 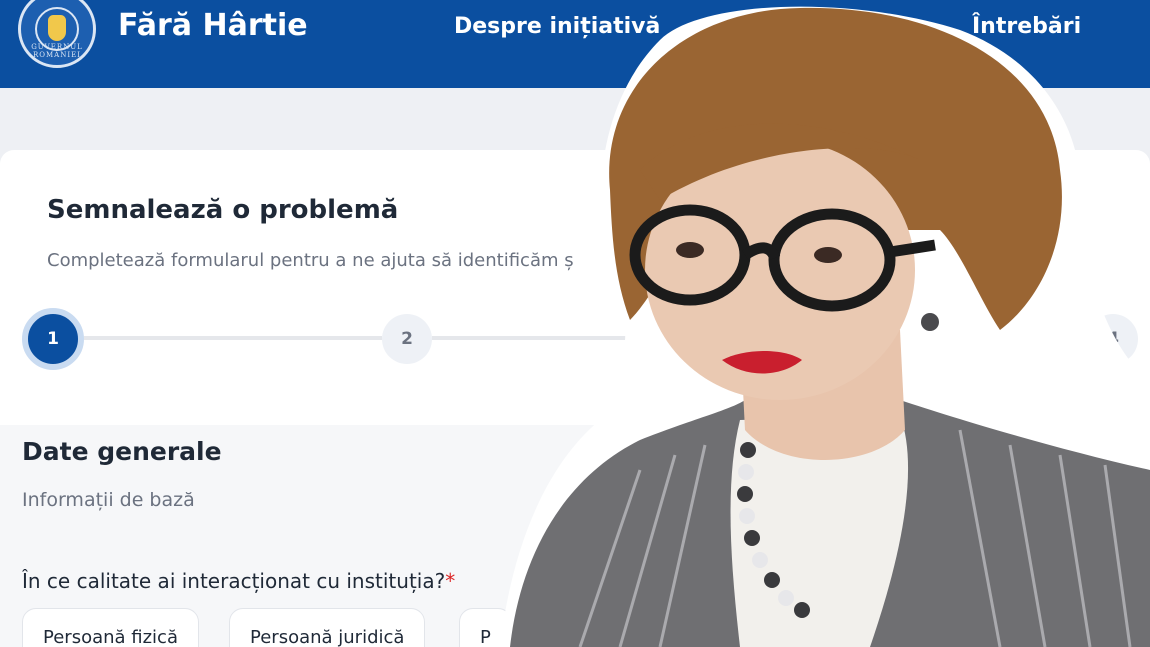 What do you see at coordinates (930, 322) in the screenshot?
I see `earring` at bounding box center [930, 322].